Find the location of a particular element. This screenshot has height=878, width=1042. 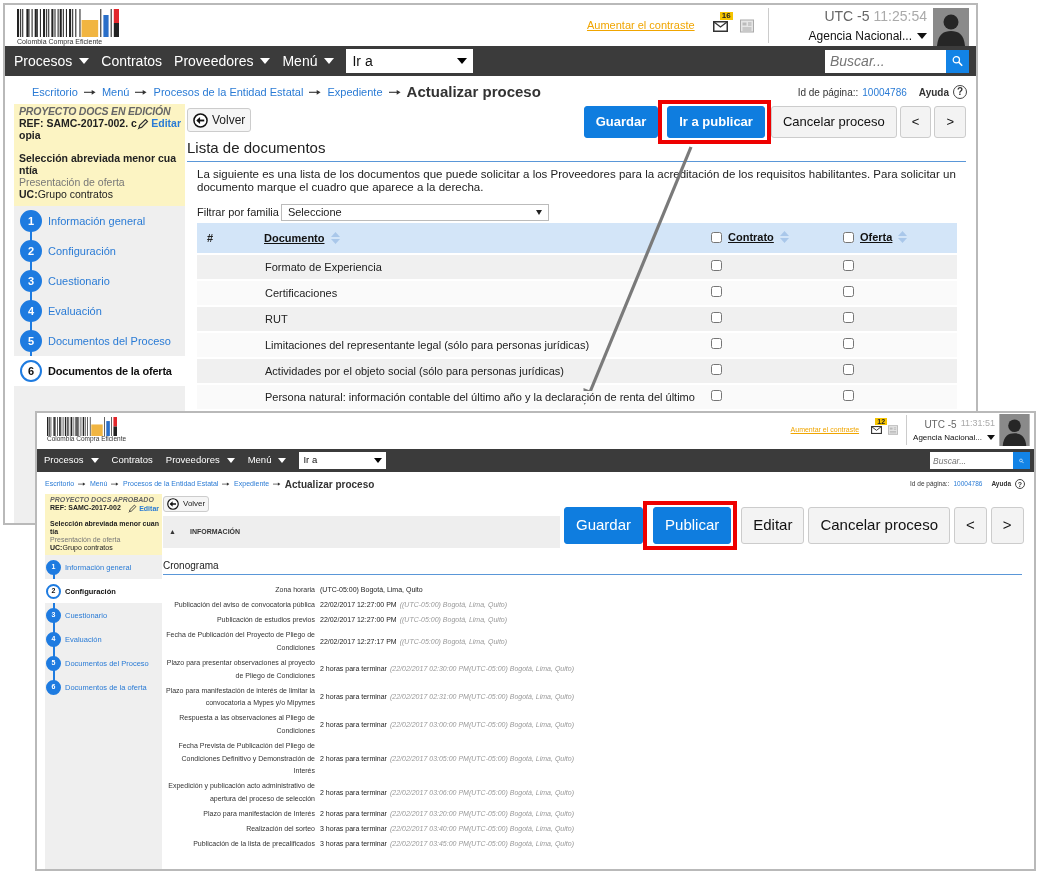

search-button is located at coordinates (957, 61).